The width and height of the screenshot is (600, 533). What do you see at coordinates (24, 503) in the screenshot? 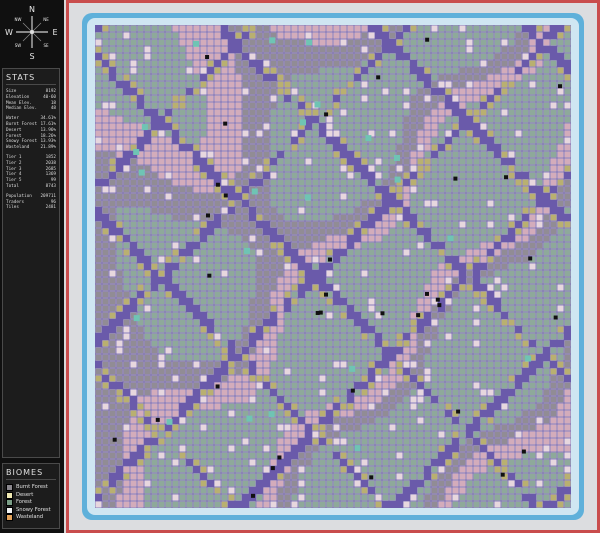
I see `biome-label: Forest` at bounding box center [24, 503].